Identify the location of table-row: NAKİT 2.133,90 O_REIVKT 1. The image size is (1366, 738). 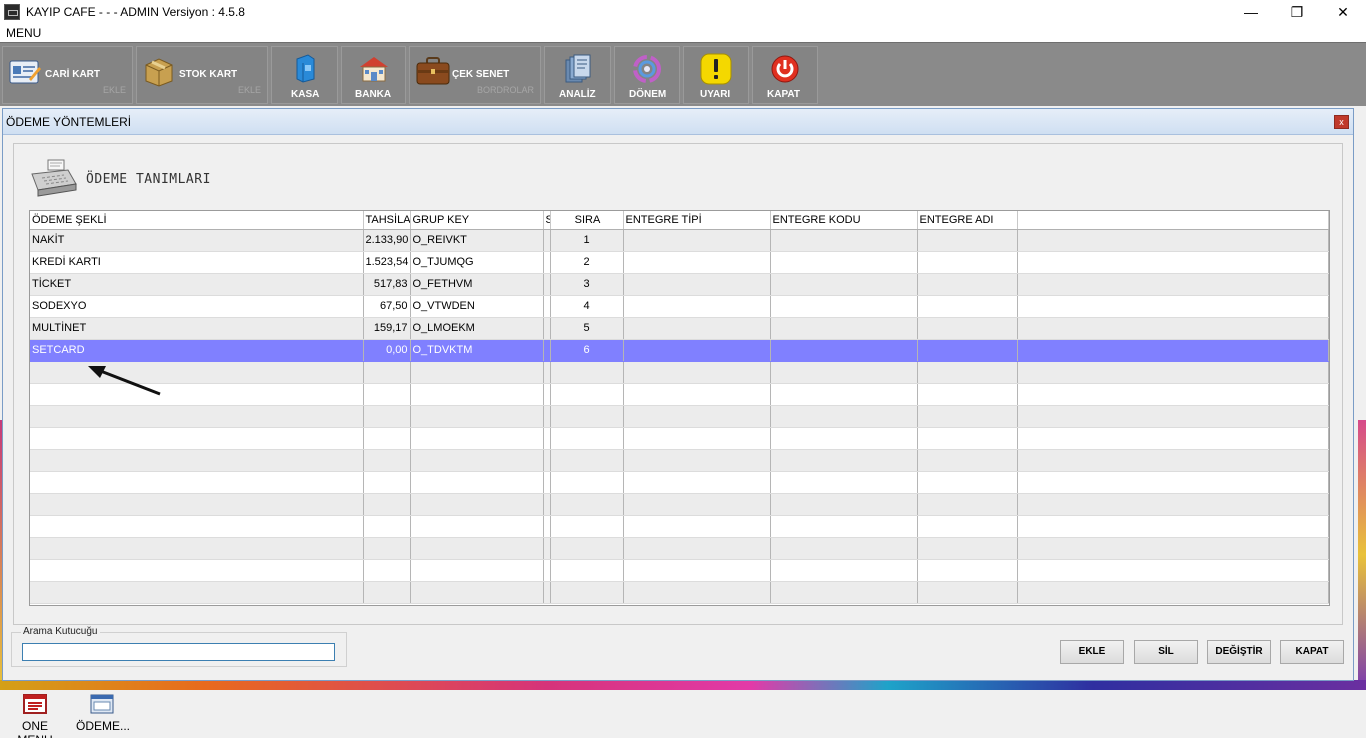
(679, 240).